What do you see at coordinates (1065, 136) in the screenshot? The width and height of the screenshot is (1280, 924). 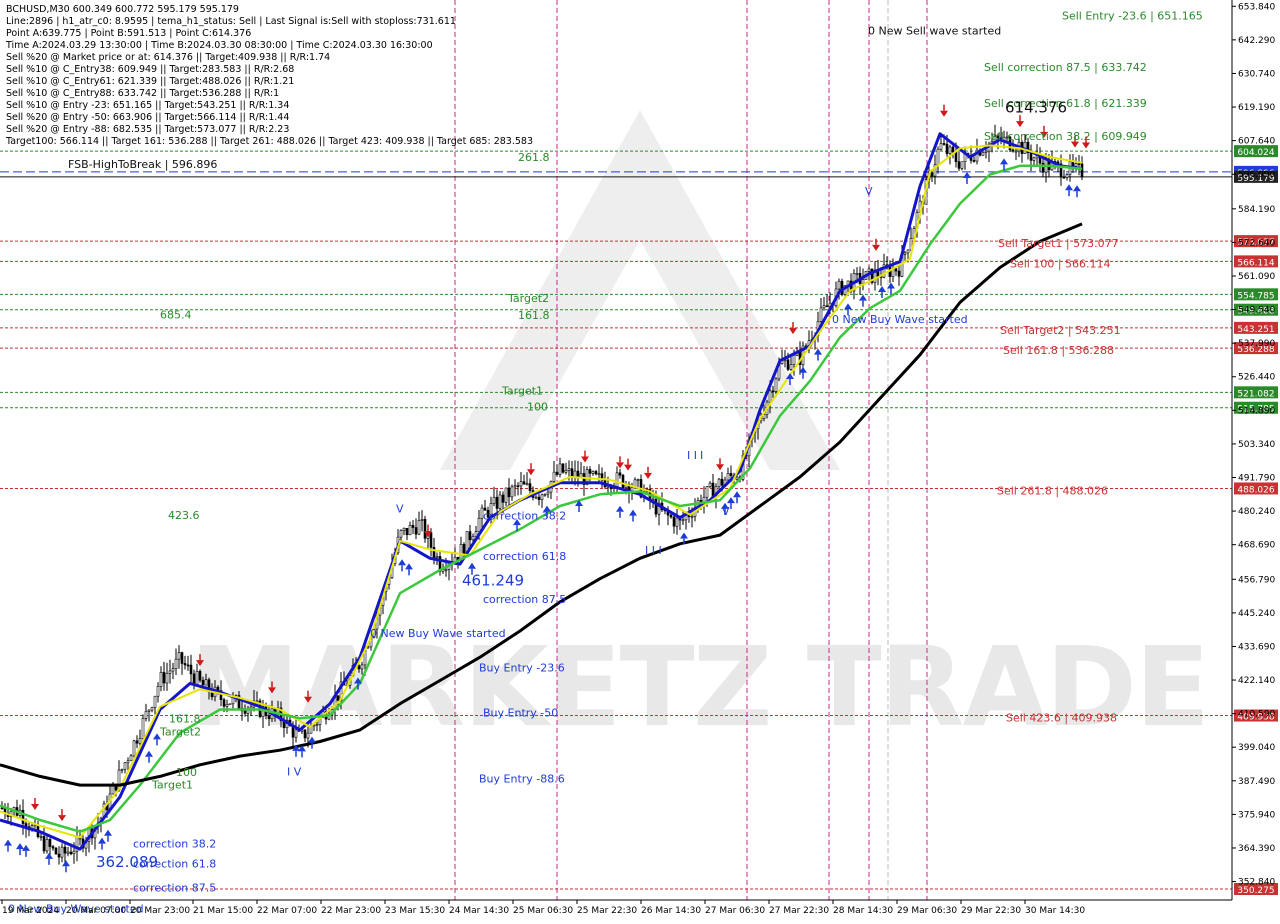 I see `annotation-label: Sell correction 38.2 | 609.949` at bounding box center [1065, 136].